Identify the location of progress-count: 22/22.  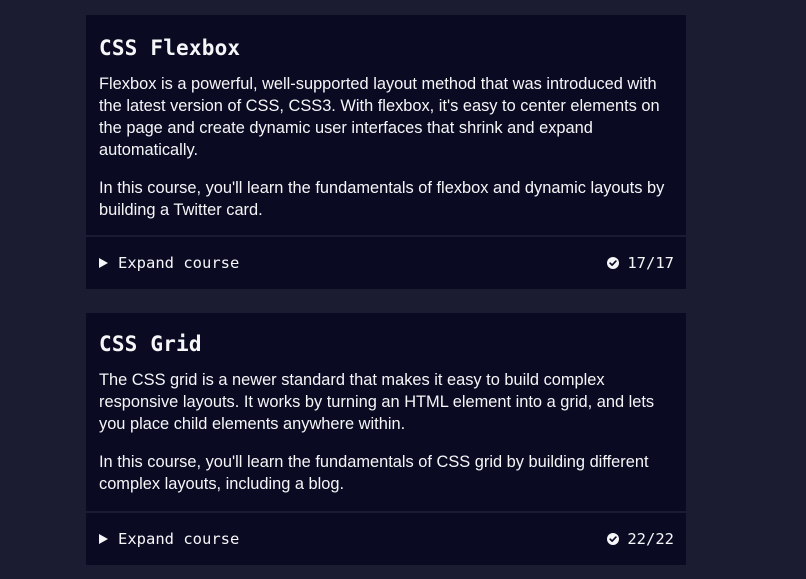
(650, 539).